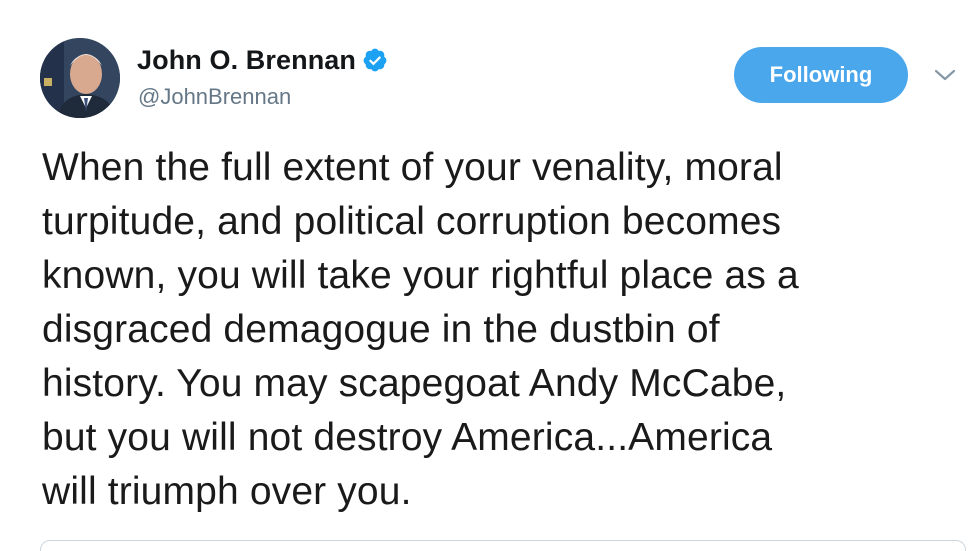  I want to click on author-handle: @JohnBrennan, so click(214, 97).